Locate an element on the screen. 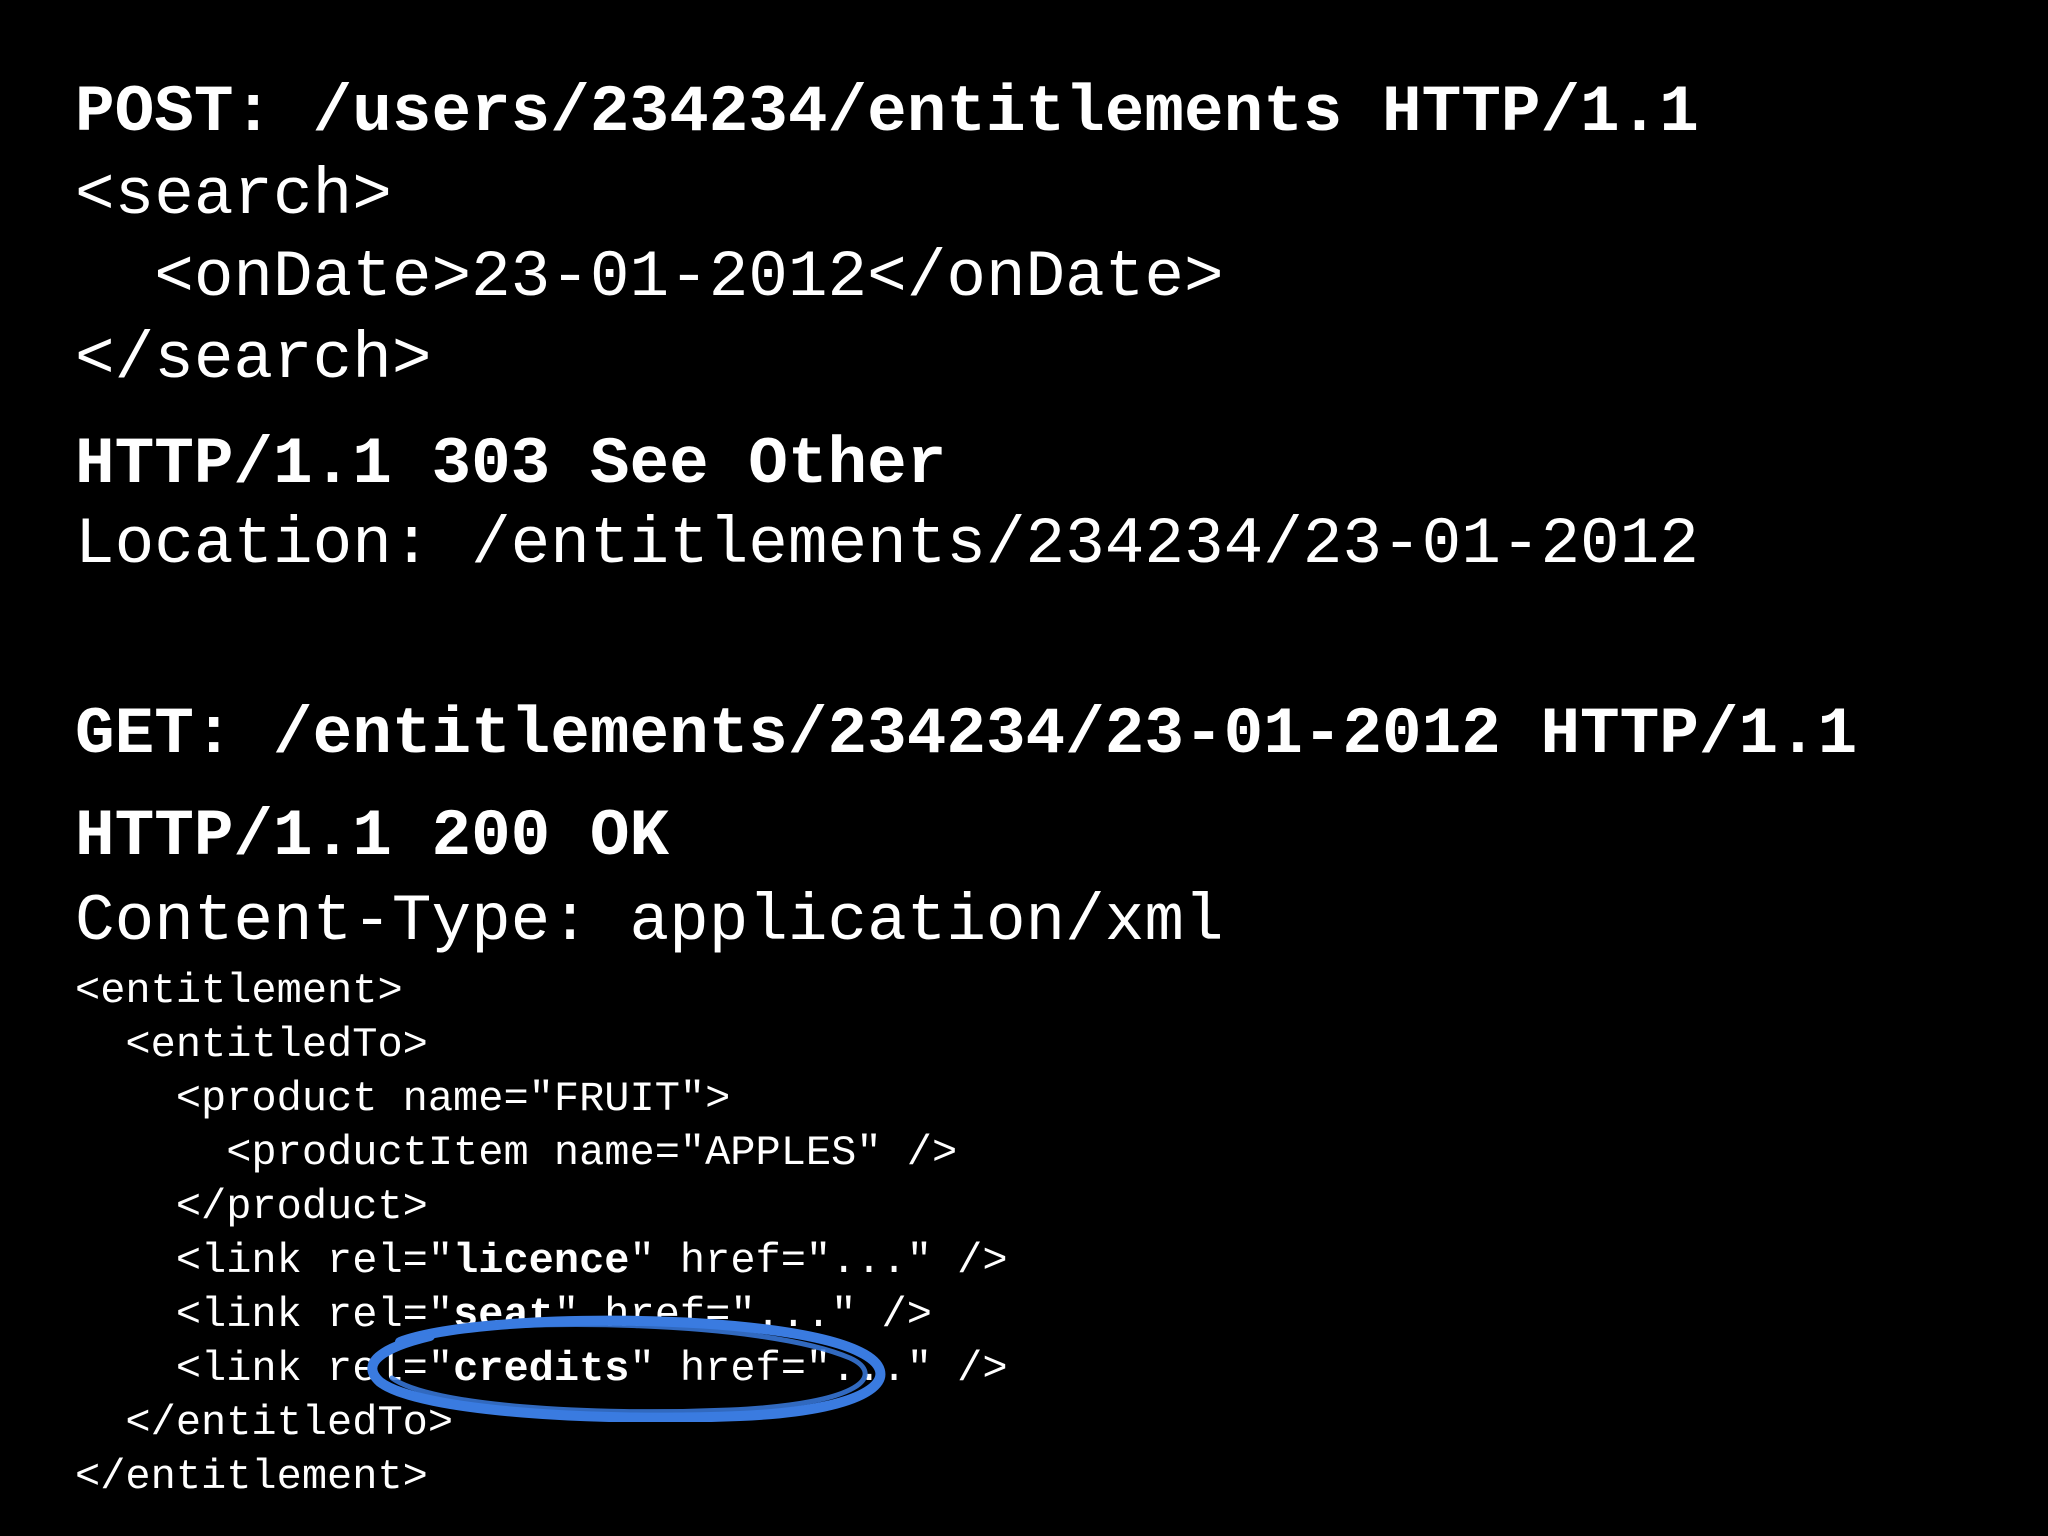 This screenshot has width=2048, height=1536. xml-link-credits: <link rel="credits" href="..." /> is located at coordinates (541, 1369).